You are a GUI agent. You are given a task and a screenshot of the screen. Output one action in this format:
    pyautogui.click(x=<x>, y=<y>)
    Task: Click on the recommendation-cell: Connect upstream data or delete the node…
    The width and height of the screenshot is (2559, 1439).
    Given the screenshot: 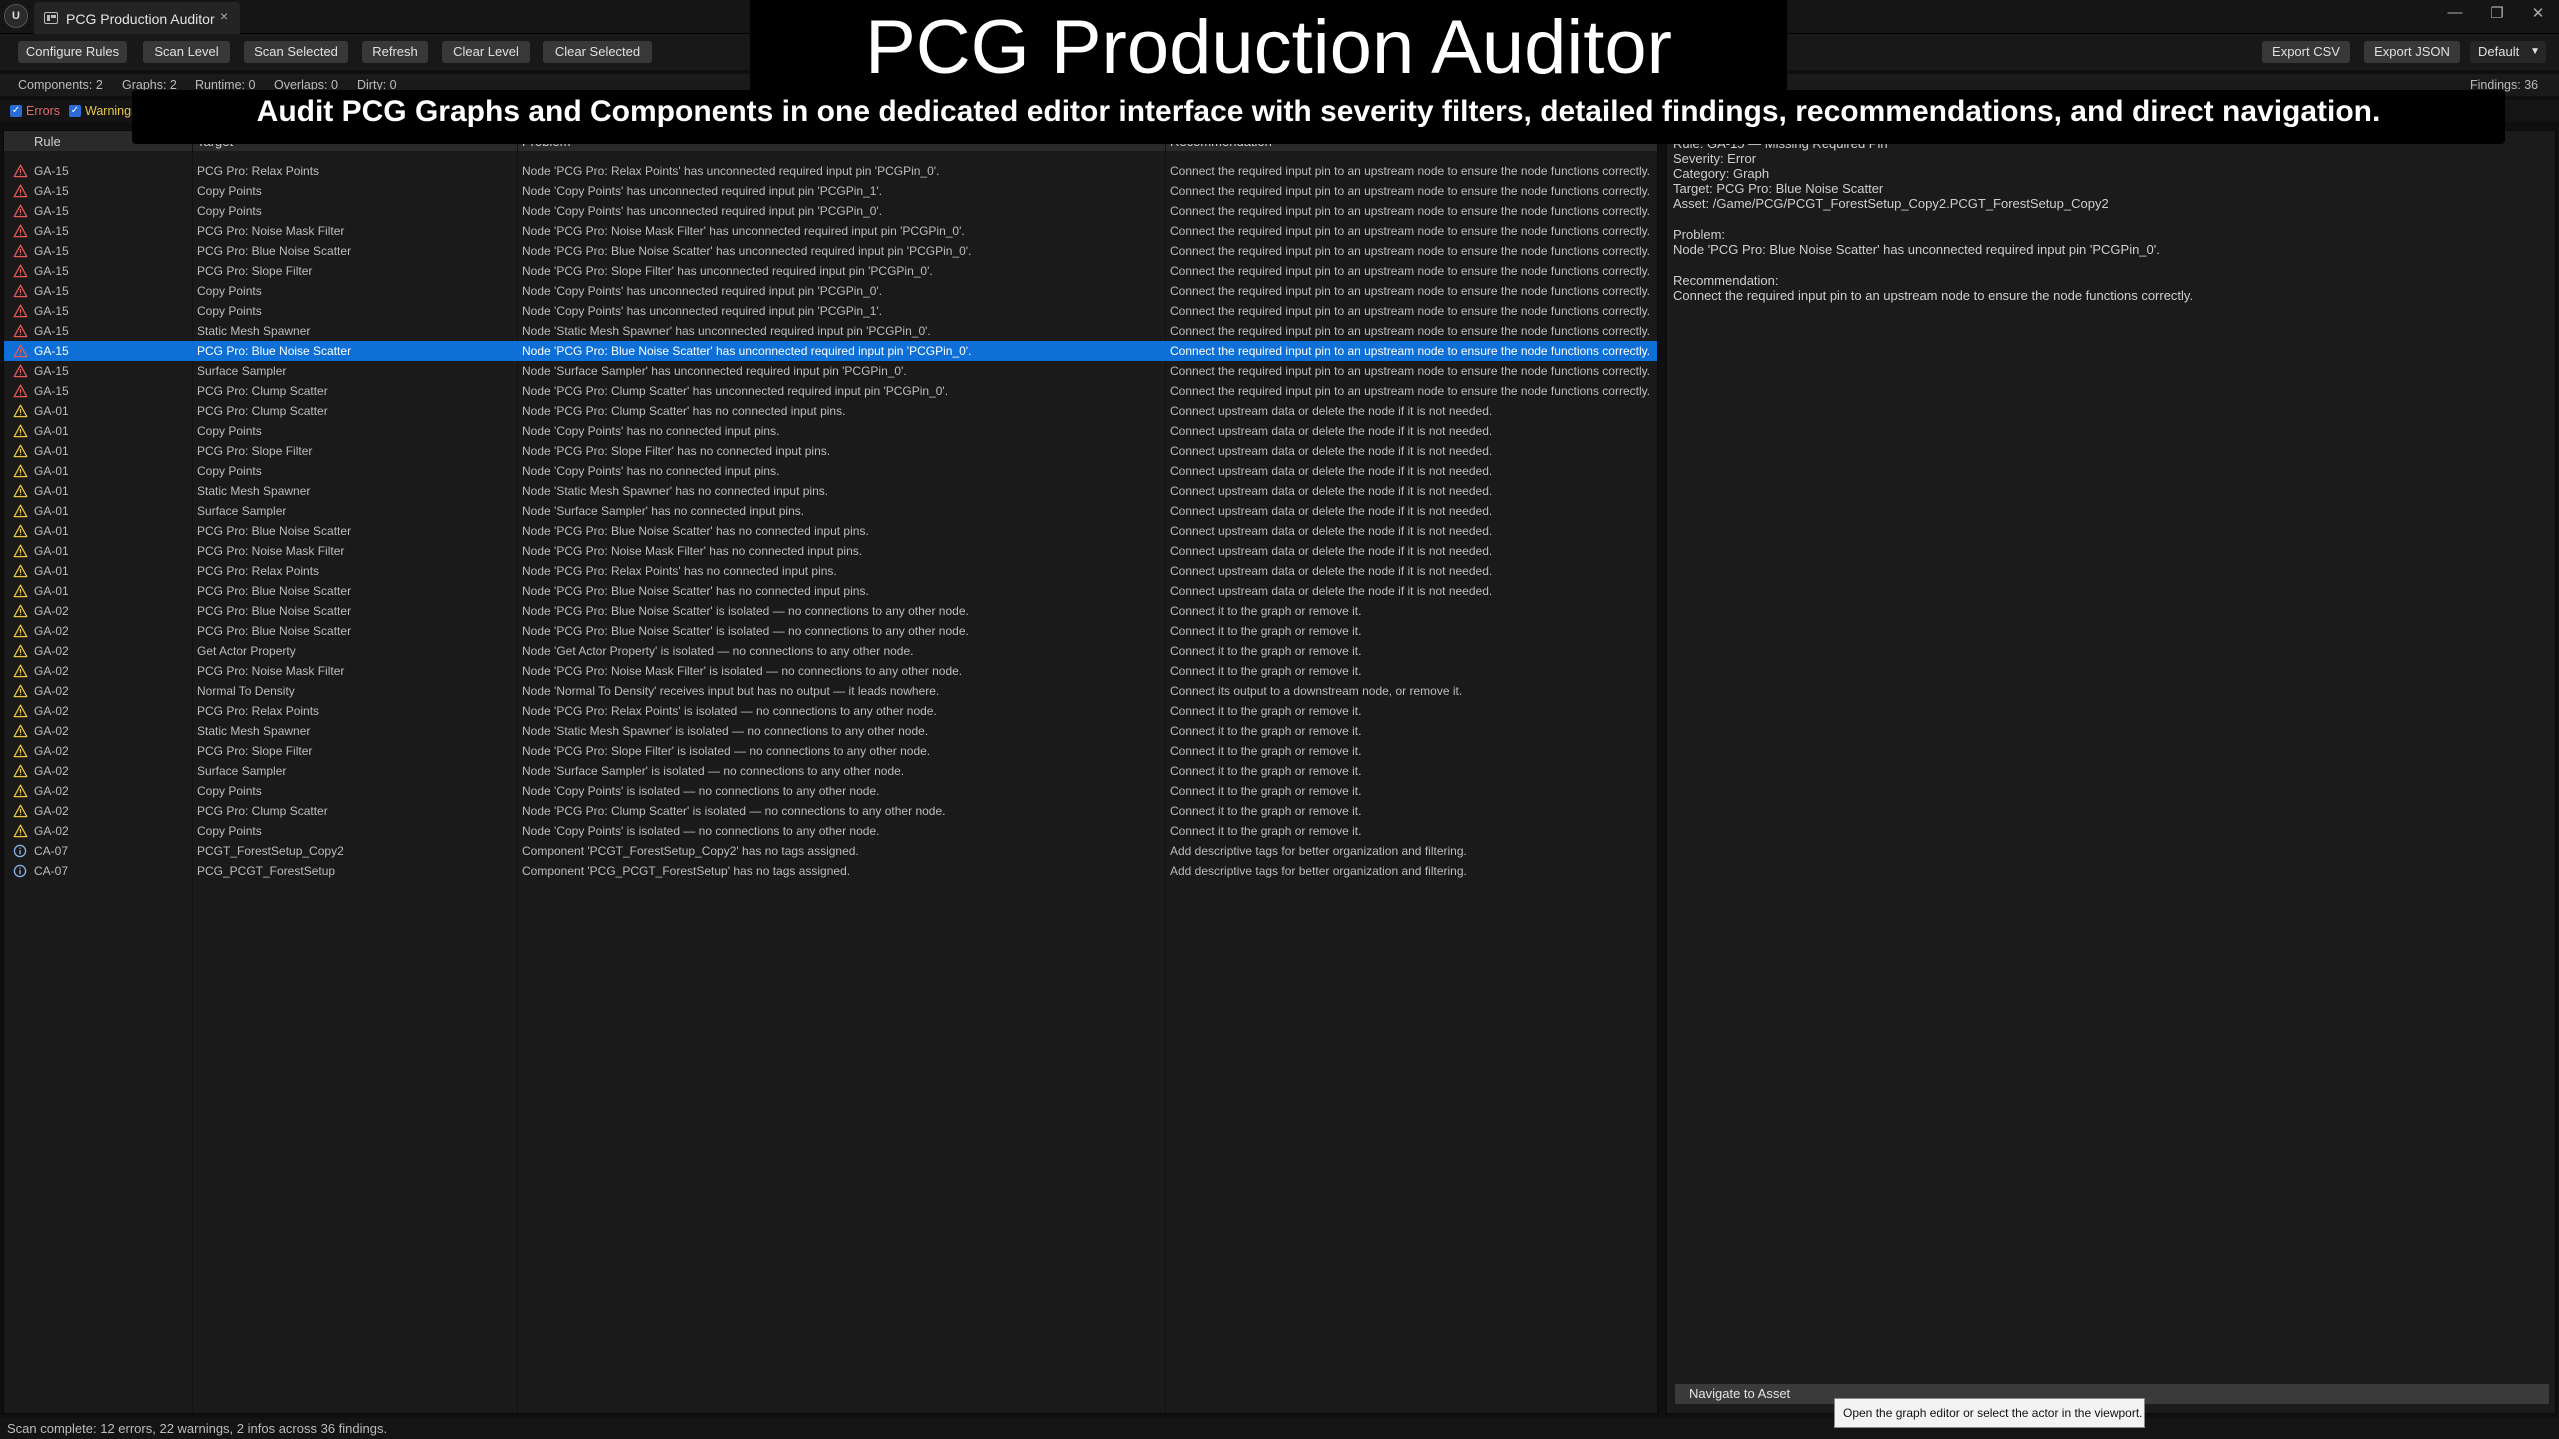 What is the action you would take?
    pyautogui.click(x=1331, y=591)
    